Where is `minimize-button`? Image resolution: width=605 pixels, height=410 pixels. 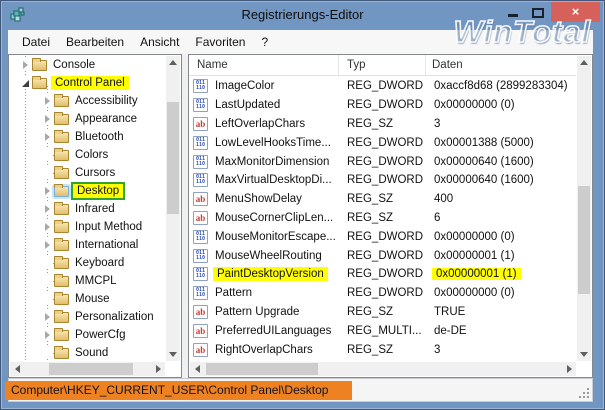 minimize-button is located at coordinates (513, 15).